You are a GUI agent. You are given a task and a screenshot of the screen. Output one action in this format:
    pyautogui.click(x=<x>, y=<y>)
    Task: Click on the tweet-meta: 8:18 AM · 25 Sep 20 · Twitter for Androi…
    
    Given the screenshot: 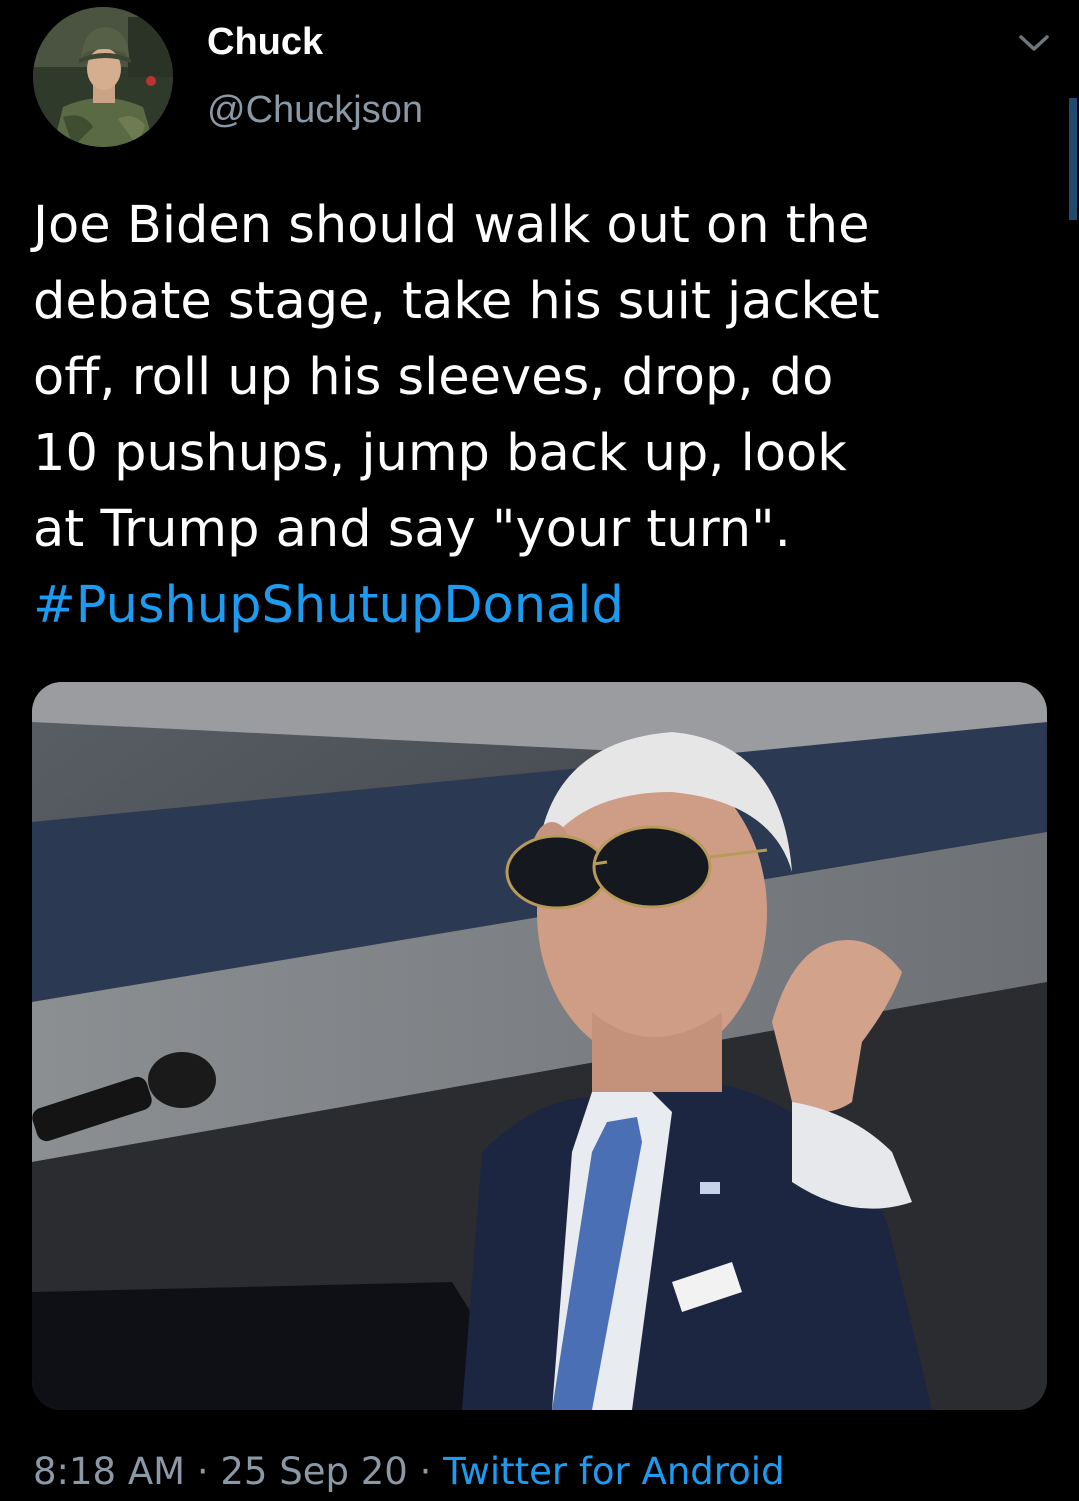 What is the action you would take?
    pyautogui.click(x=409, y=1472)
    